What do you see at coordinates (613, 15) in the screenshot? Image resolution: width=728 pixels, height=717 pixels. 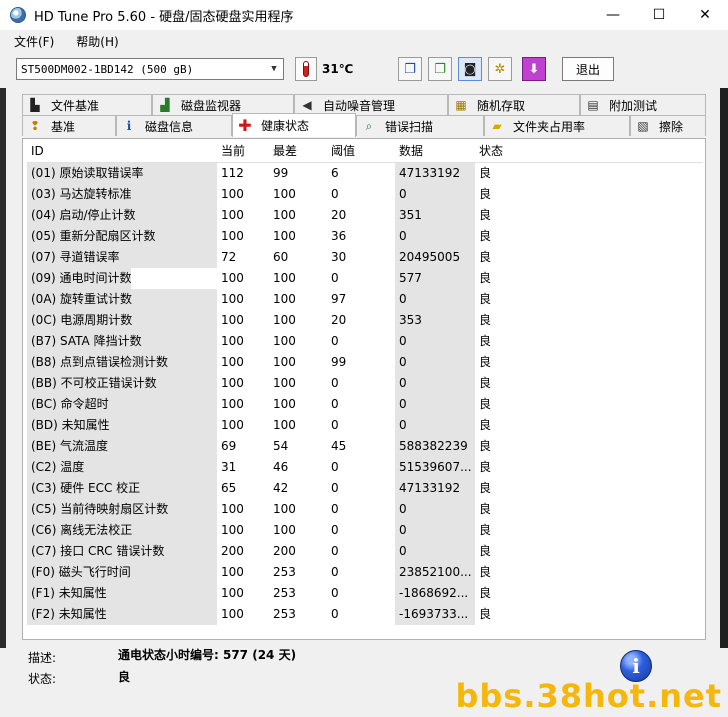 I see `minimize-button: —` at bounding box center [613, 15].